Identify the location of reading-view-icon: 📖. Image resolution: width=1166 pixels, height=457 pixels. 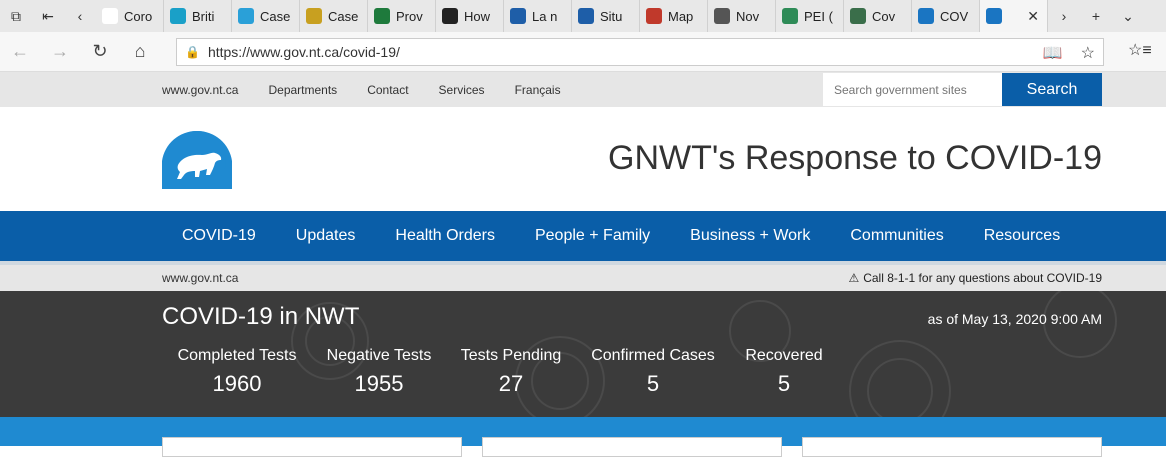
(1053, 53).